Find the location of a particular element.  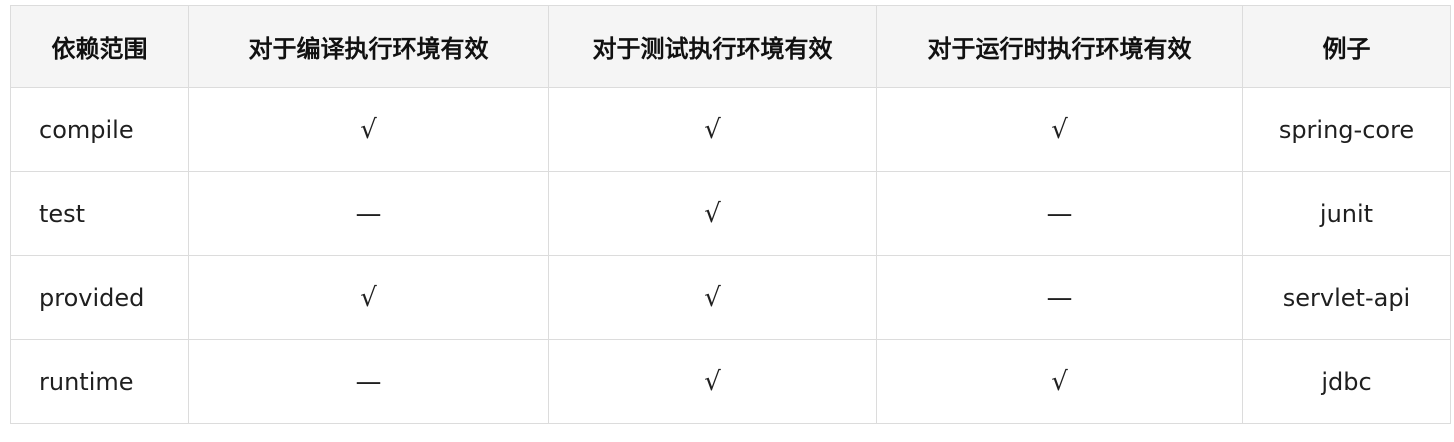

cell-example: servlet-api is located at coordinates (1346, 297).